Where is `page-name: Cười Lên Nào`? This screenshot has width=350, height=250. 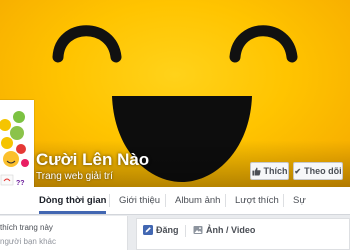
page-name: Cười Lên Nào is located at coordinates (92, 160).